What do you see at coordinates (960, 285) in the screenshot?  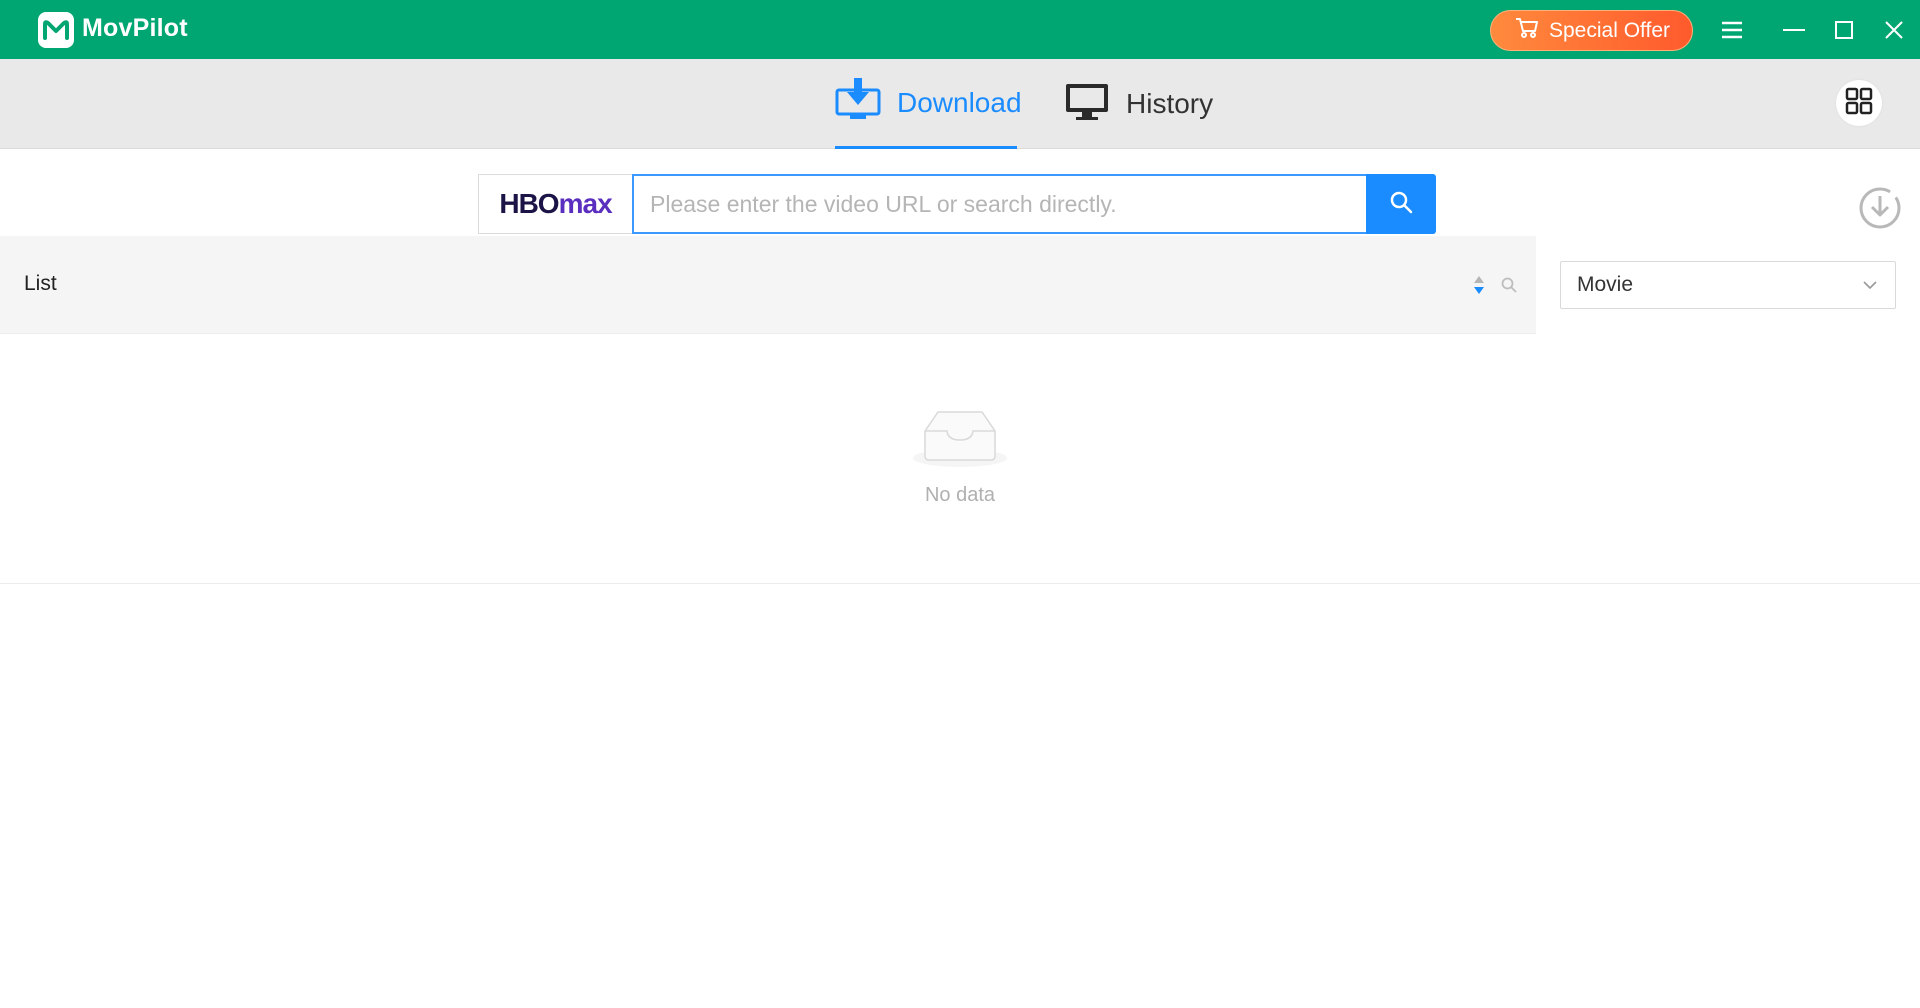 I see `list-header: List Movie` at bounding box center [960, 285].